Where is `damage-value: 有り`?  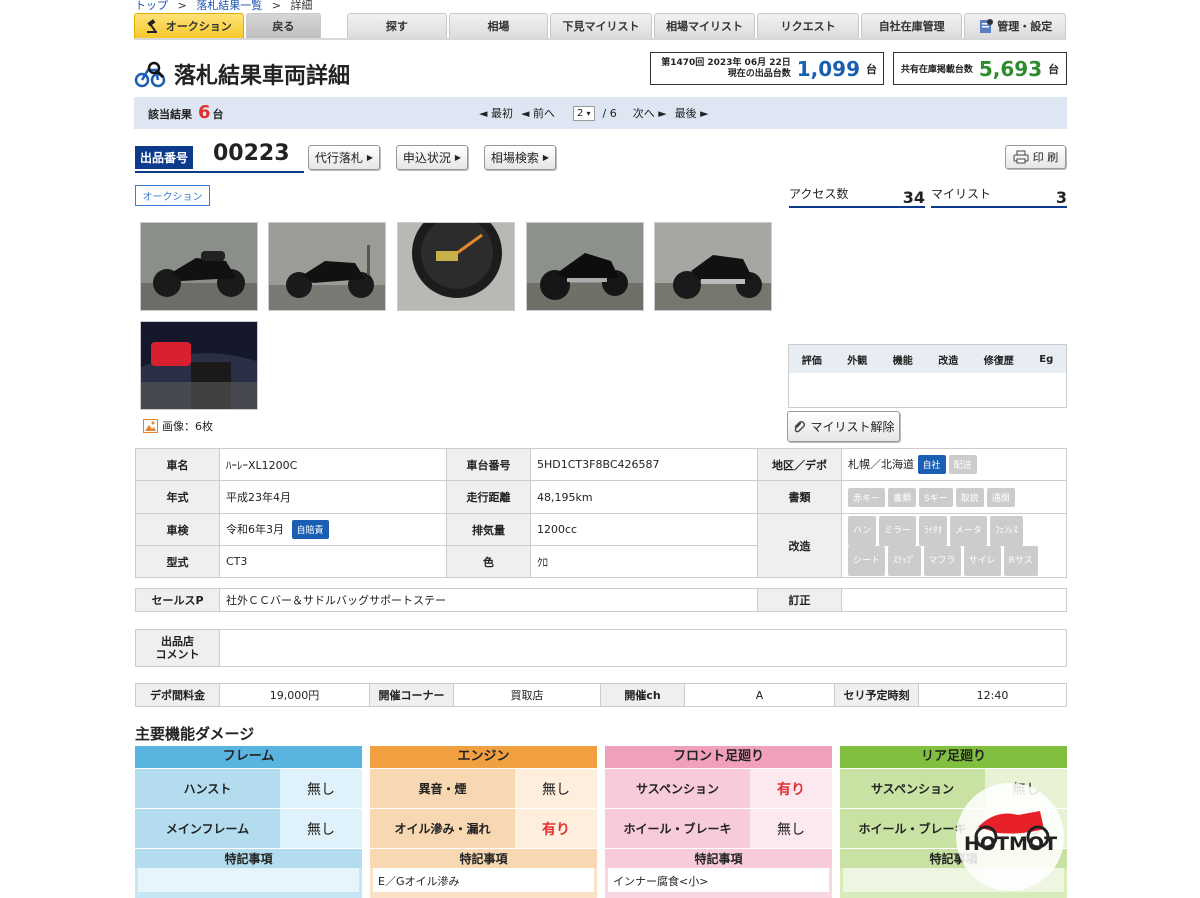
damage-value: 有り is located at coordinates (791, 788).